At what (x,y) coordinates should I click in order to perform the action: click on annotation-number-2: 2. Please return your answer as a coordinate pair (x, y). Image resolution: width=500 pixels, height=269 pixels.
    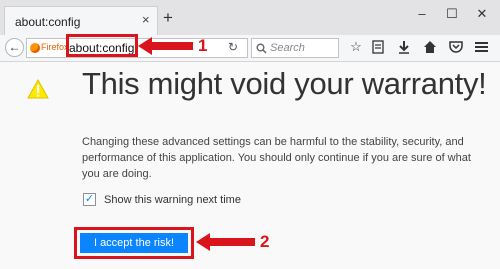
    Looking at the image, I should click on (265, 241).